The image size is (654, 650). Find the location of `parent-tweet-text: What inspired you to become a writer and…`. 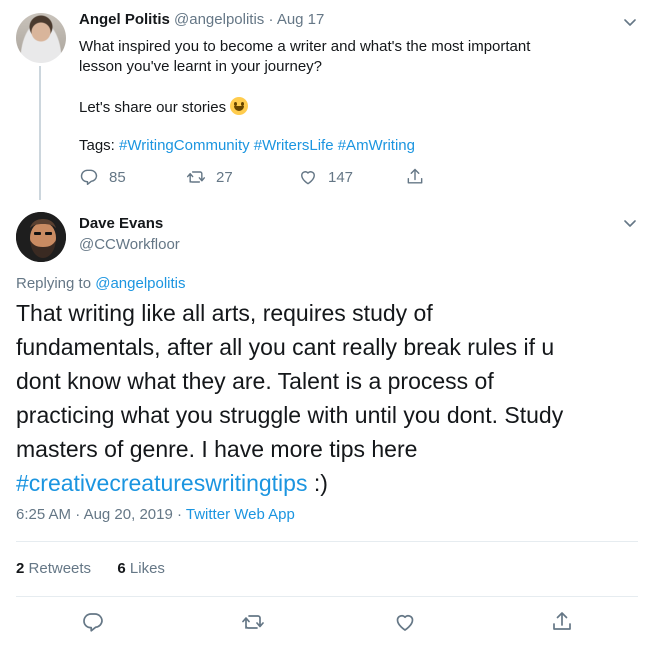

parent-tweet-text: What inspired you to become a writer and… is located at coordinates (356, 77).